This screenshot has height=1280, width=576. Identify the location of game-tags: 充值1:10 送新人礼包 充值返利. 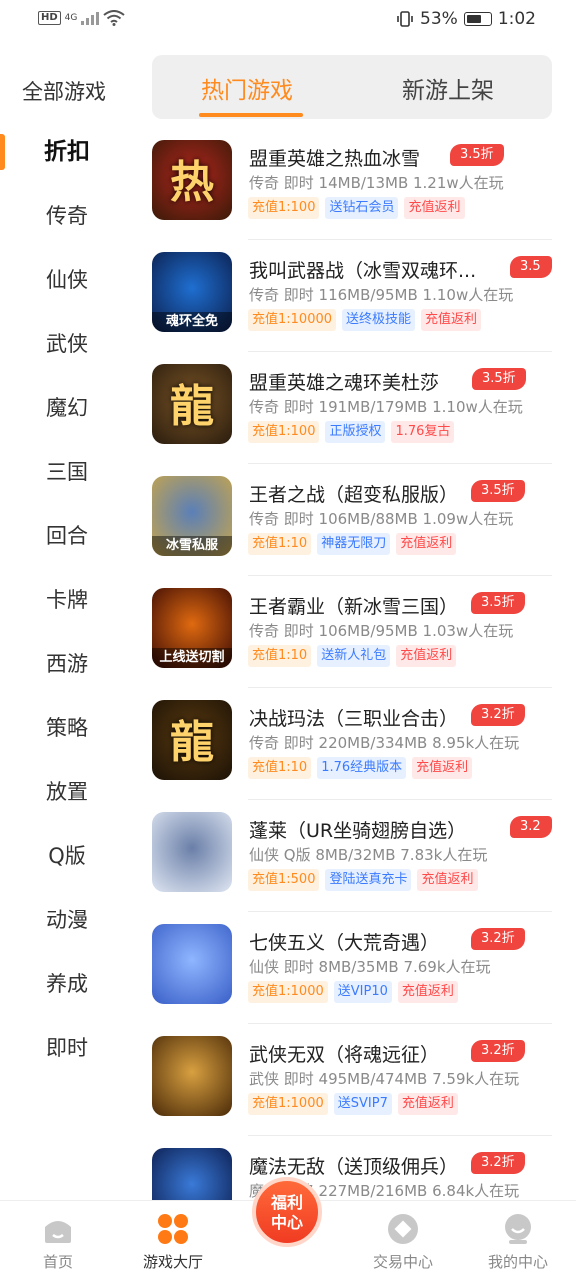
(352, 656).